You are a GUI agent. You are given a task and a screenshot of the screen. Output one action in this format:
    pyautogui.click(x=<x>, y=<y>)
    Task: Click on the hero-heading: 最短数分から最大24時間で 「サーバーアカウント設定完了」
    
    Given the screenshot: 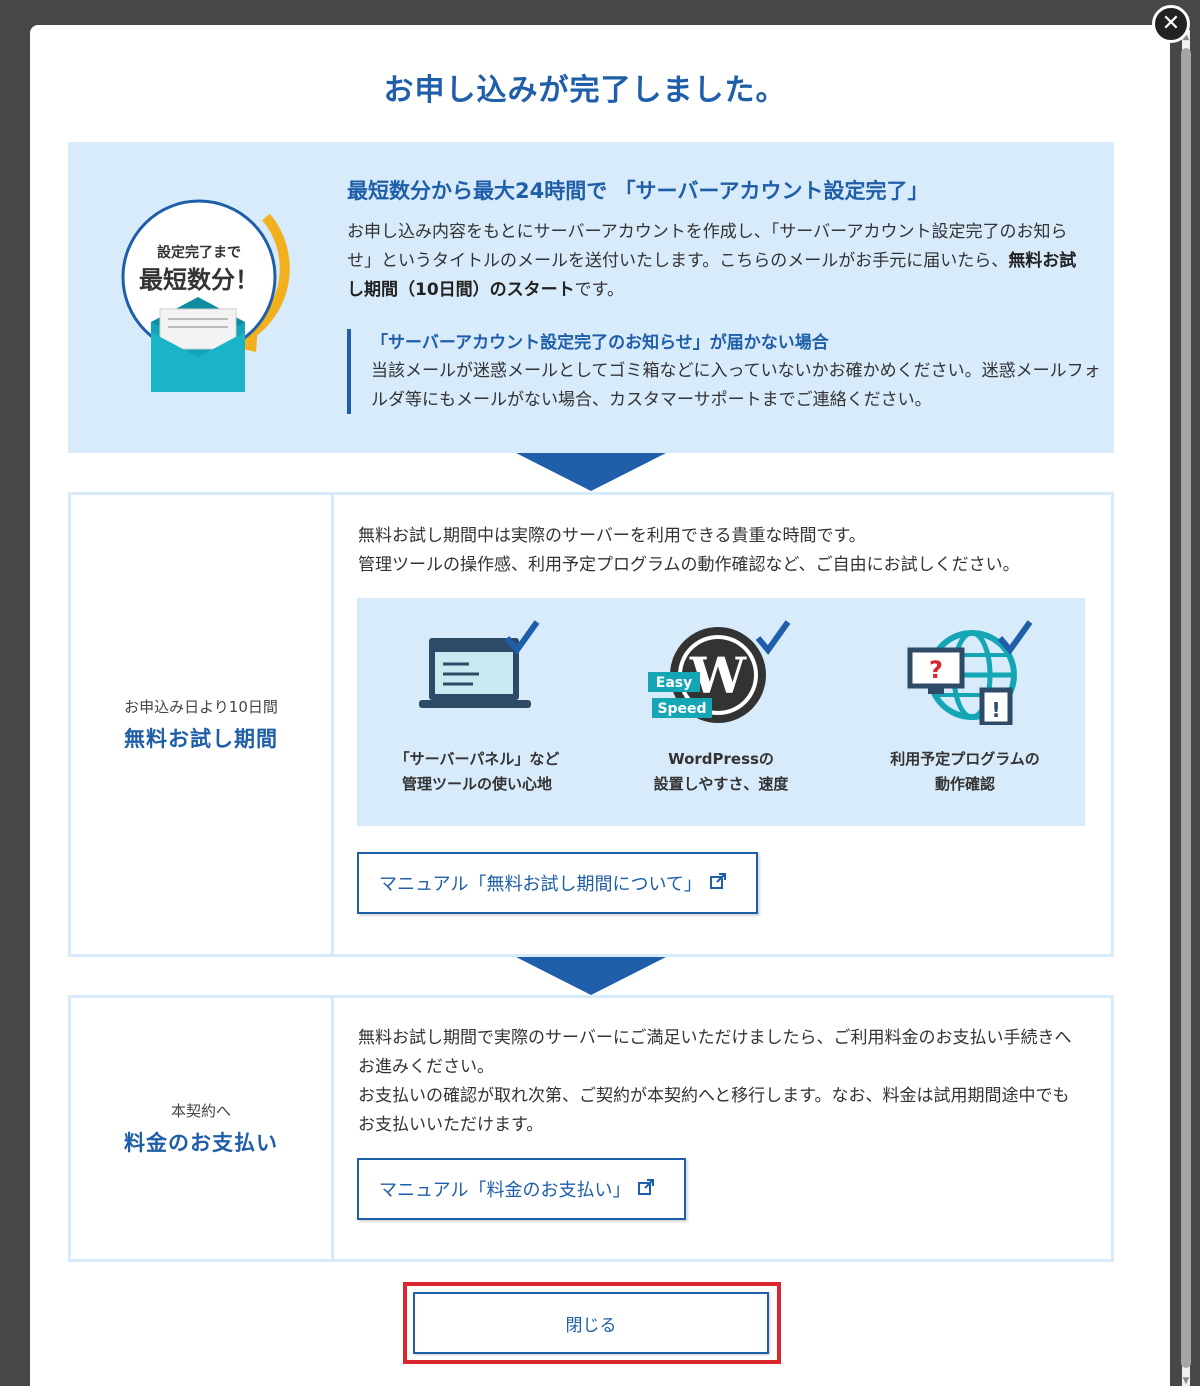 What is the action you would take?
    pyautogui.click(x=638, y=191)
    